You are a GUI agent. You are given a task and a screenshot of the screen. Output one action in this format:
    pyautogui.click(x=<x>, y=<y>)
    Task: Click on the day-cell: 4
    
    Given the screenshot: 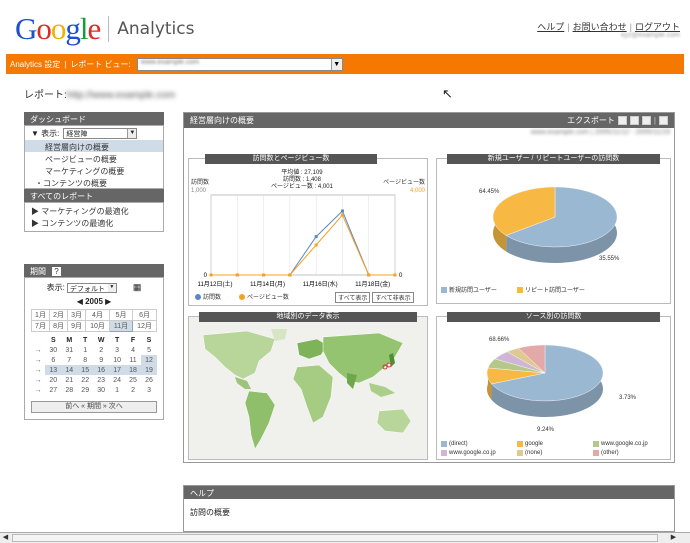 What is the action you would take?
    pyautogui.click(x=133, y=350)
    